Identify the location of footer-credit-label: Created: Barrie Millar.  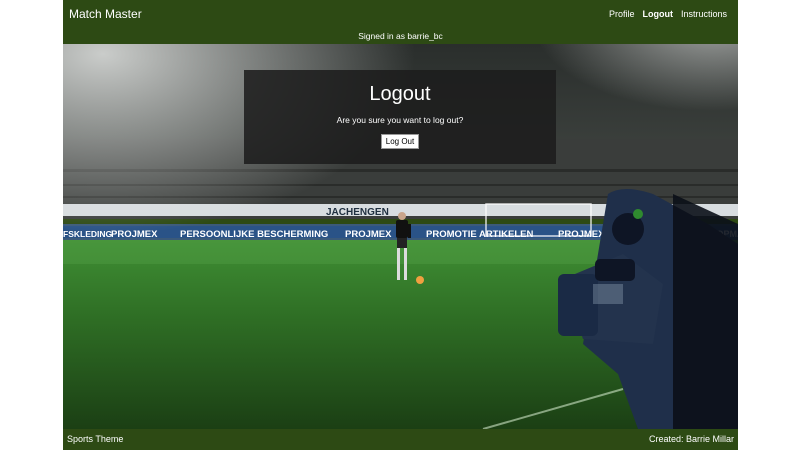
(691, 439).